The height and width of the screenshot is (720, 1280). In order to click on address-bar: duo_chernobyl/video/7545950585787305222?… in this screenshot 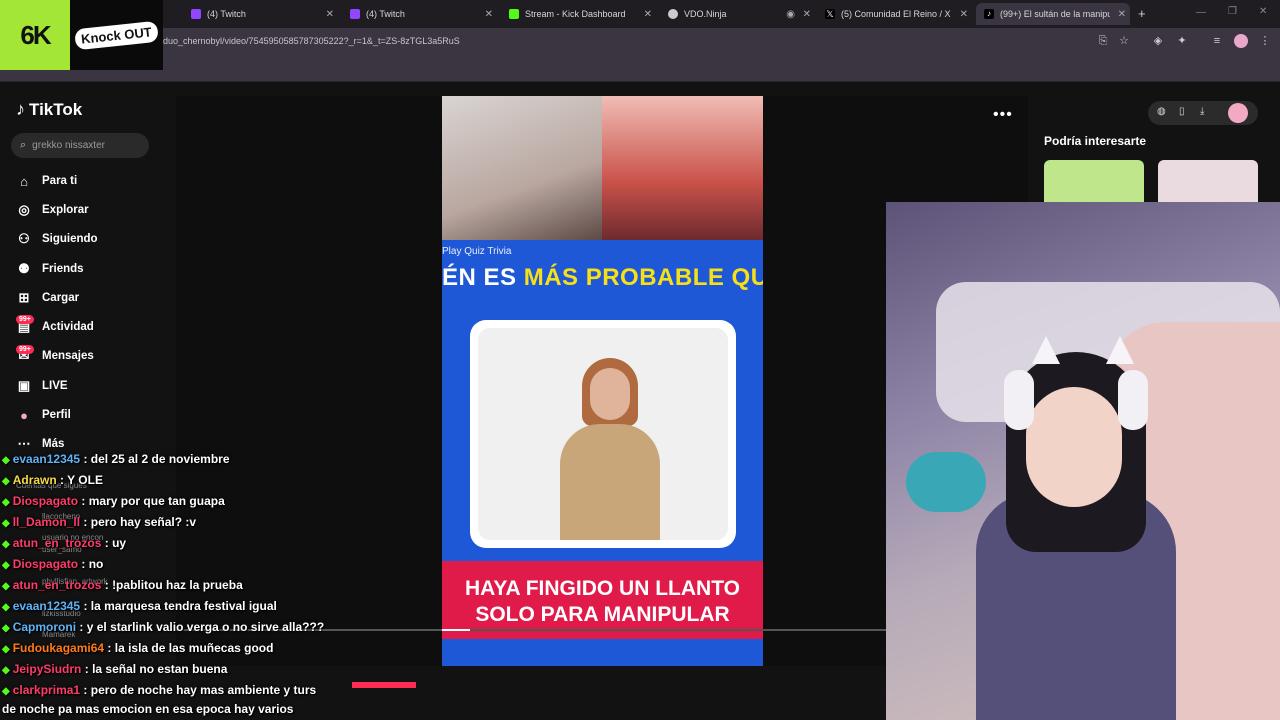, I will do `click(640, 42)`.